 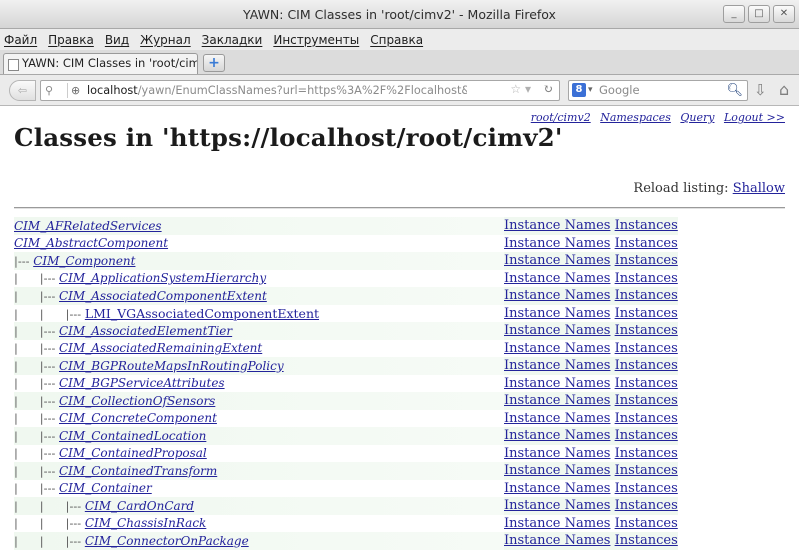 What do you see at coordinates (138, 471) in the screenshot?
I see `class-link: CIM_ContainedTransform` at bounding box center [138, 471].